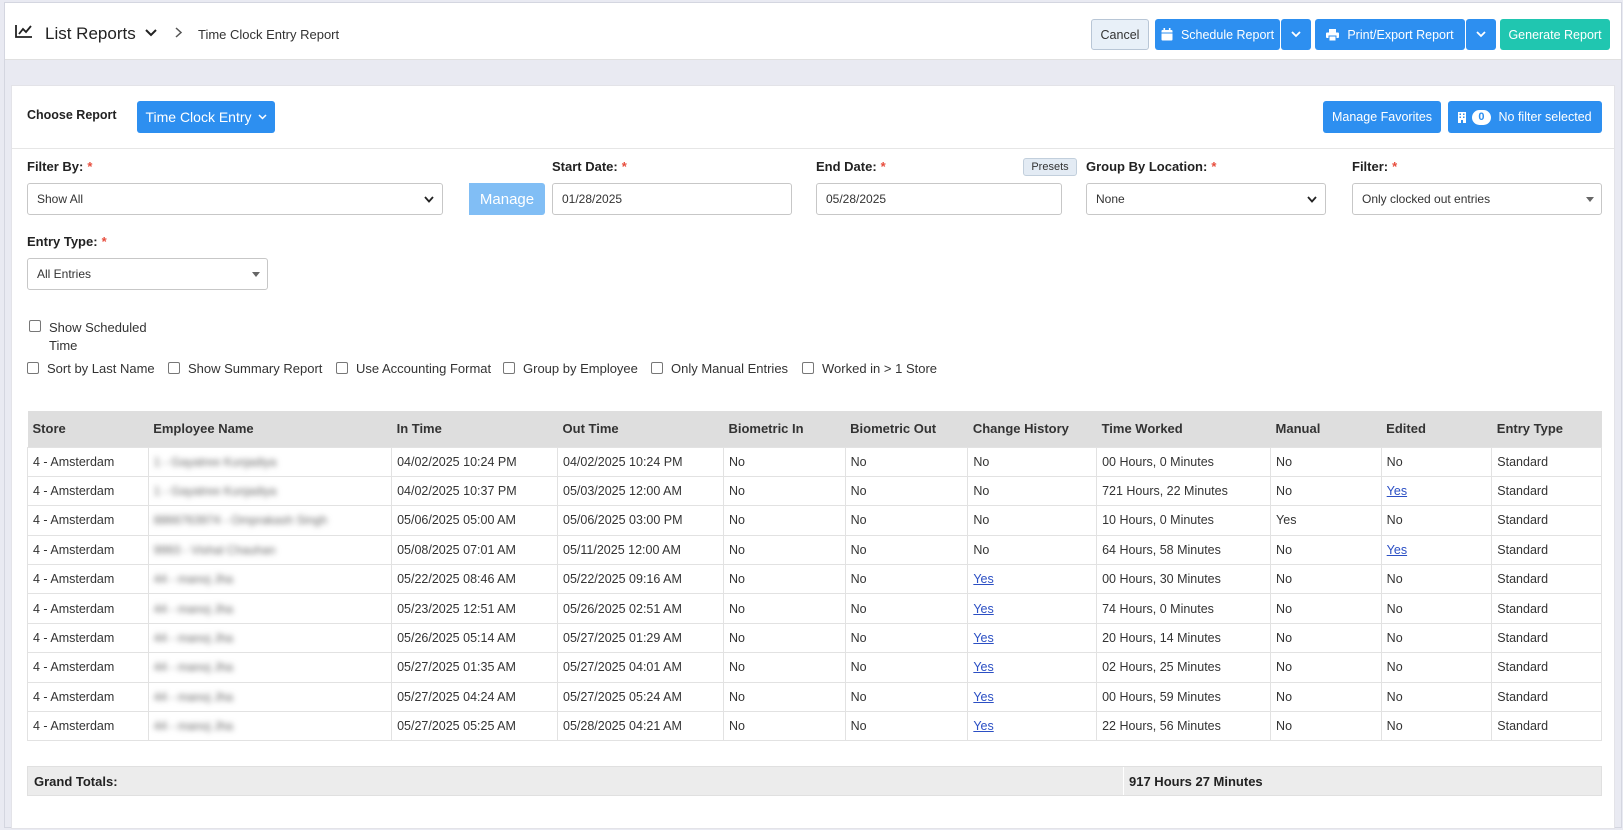 This screenshot has width=1623, height=830. I want to click on table-cell-in: 05/23/2025 12:51 AM, so click(475, 608).